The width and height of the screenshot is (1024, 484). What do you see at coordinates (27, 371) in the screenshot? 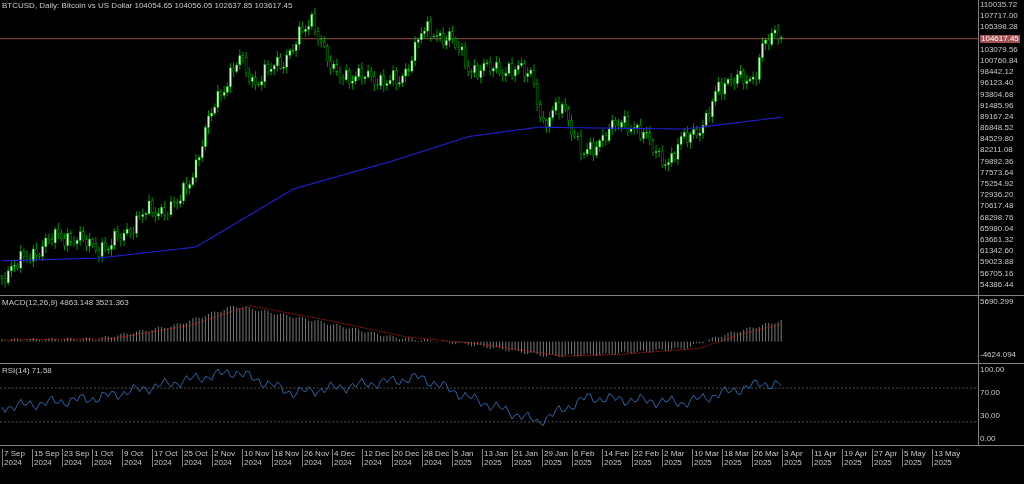
I see `rsi-label: RSI(14) 71.58` at bounding box center [27, 371].